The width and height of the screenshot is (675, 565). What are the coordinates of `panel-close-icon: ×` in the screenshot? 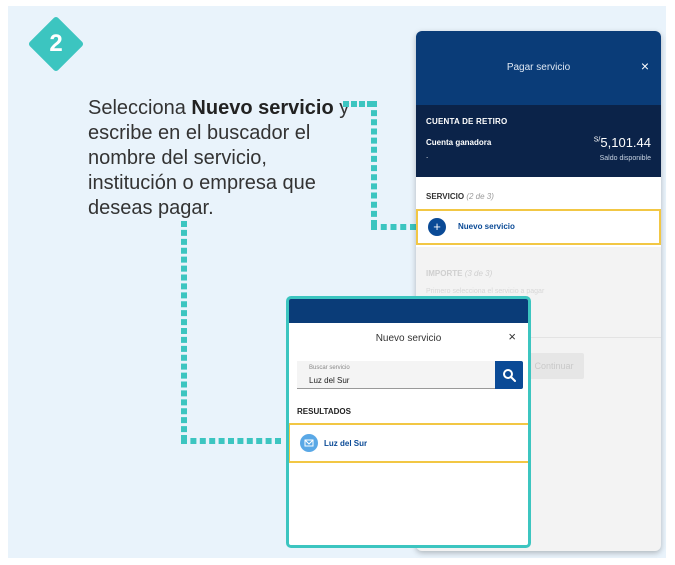 It's located at (645, 66).